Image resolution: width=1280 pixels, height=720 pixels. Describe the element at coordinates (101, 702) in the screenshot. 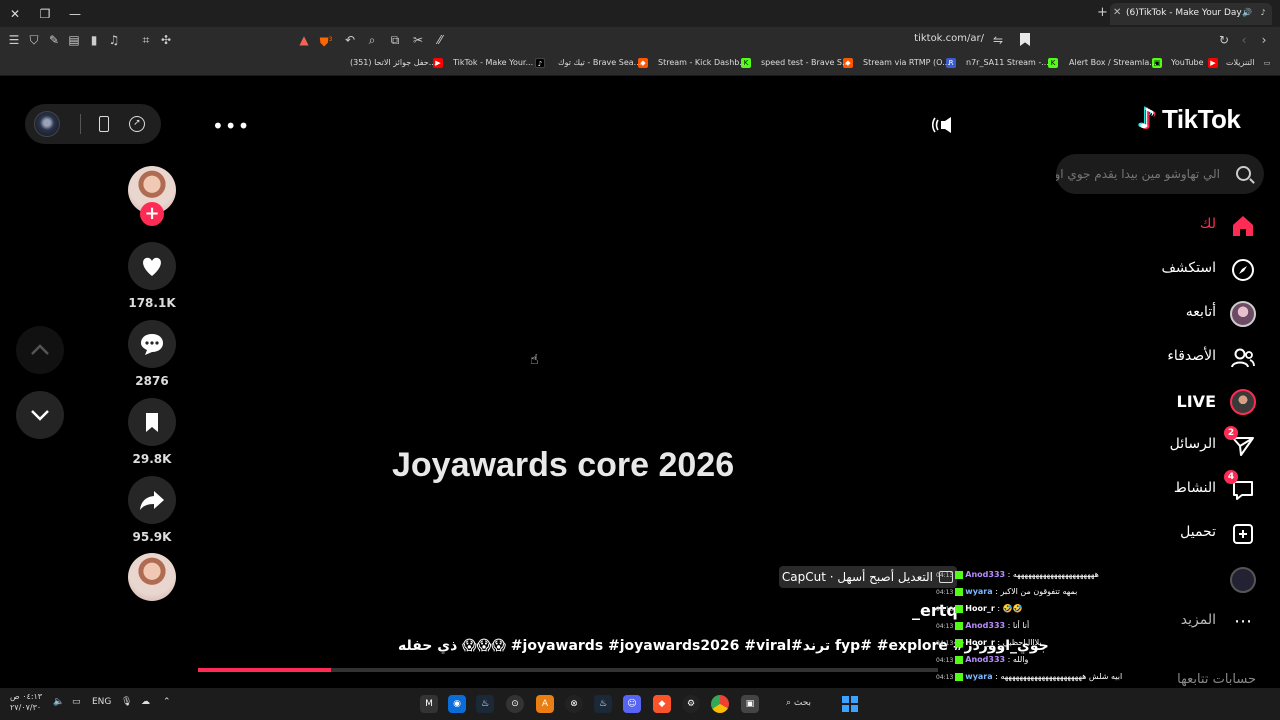

I see `language-indicator: ENG` at that location.